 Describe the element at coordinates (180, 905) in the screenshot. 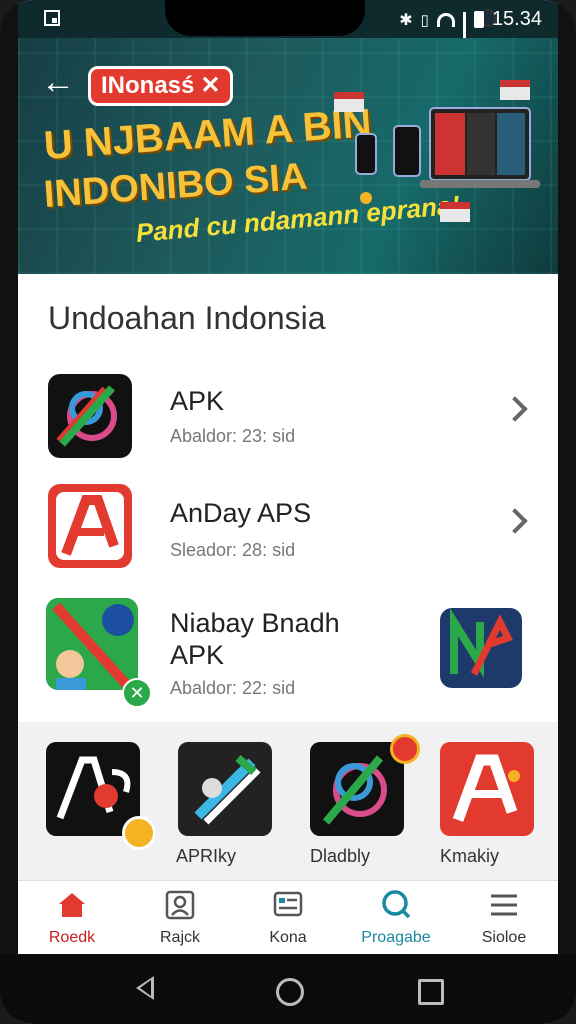

I see `profile-icon` at that location.